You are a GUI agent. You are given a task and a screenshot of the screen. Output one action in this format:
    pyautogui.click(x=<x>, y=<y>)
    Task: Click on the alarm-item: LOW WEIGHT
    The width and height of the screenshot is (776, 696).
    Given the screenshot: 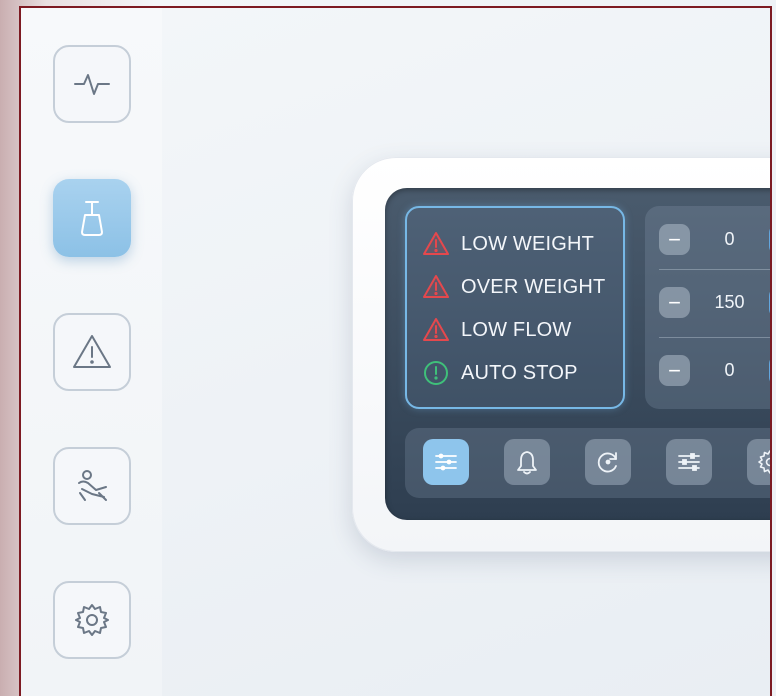 What is the action you would take?
    pyautogui.click(x=508, y=244)
    